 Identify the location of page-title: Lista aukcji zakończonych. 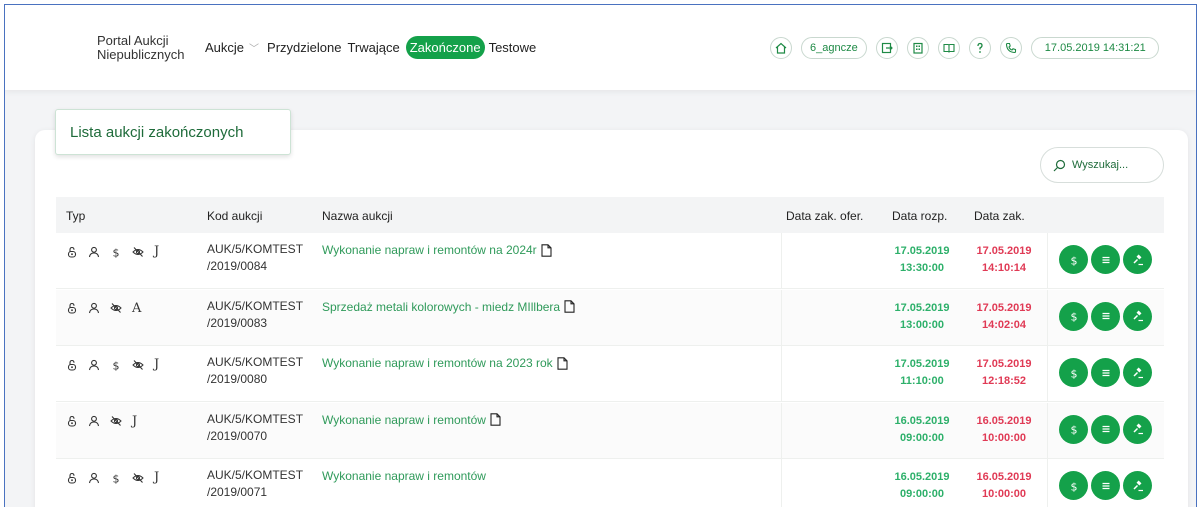
(173, 132).